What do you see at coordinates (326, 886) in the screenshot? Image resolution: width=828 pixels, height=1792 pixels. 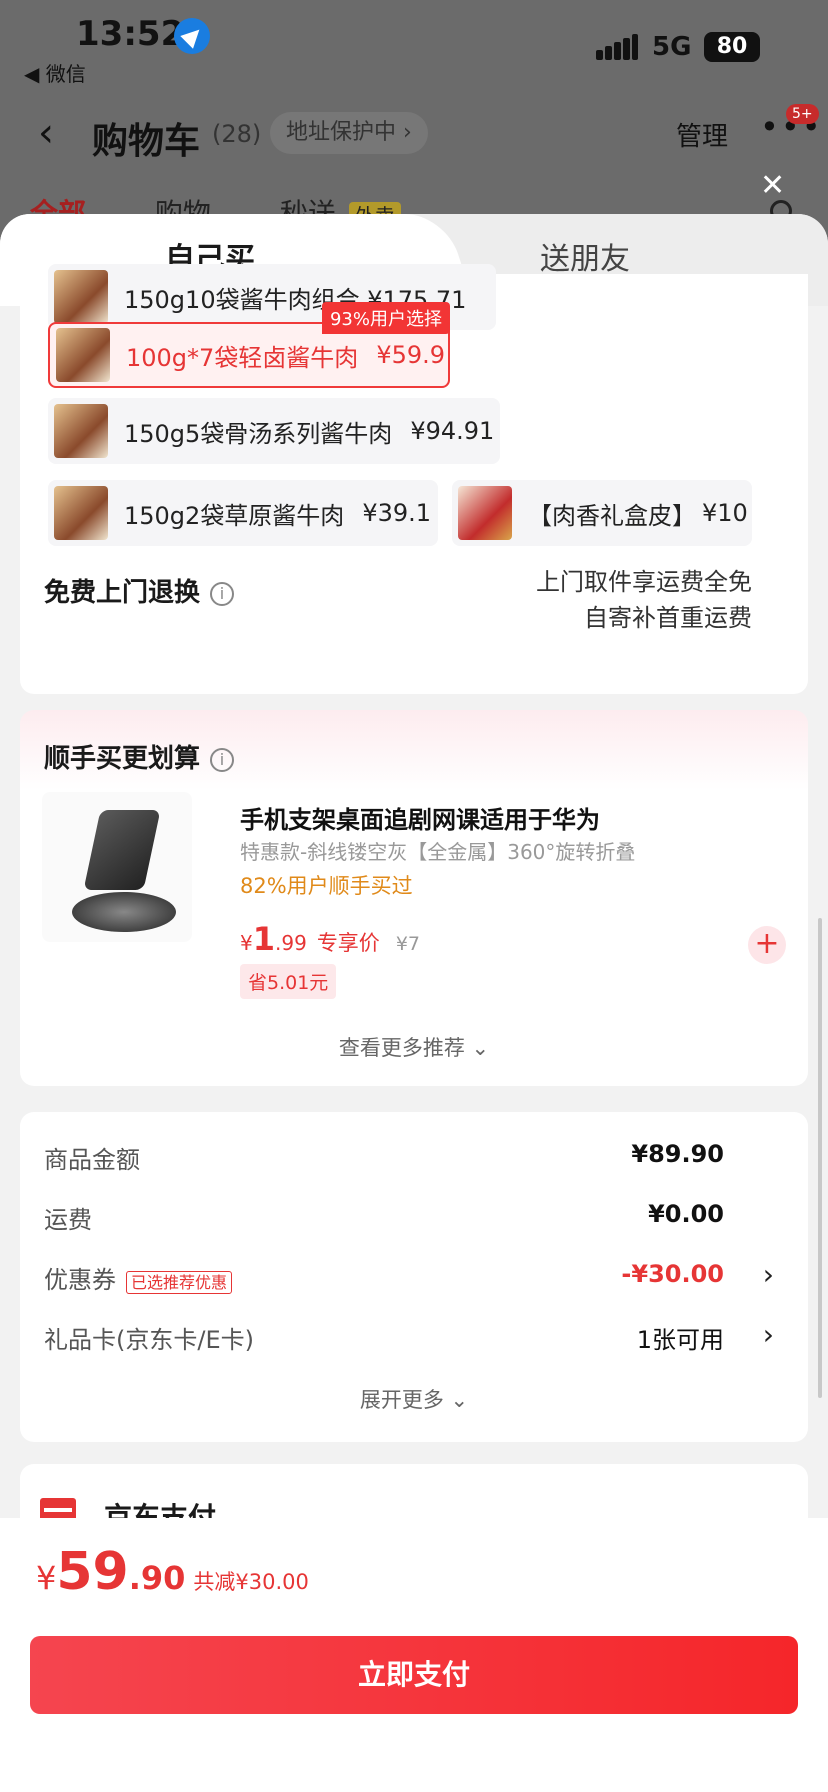 I see `upsell-popularity: 82%用户顺手买过` at bounding box center [326, 886].